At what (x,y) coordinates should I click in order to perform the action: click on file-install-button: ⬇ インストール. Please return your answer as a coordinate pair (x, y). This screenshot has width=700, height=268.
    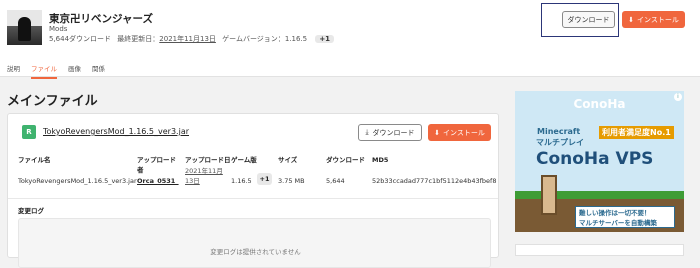
    Looking at the image, I should click on (459, 132).